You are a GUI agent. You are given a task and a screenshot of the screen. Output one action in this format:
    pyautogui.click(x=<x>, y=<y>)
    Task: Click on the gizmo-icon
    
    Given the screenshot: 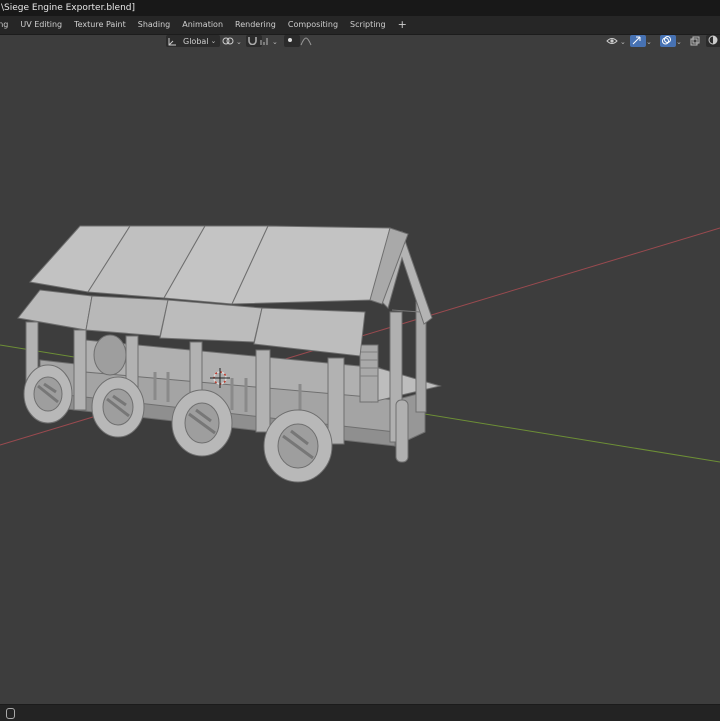 What is the action you would take?
    pyautogui.click(x=636, y=41)
    